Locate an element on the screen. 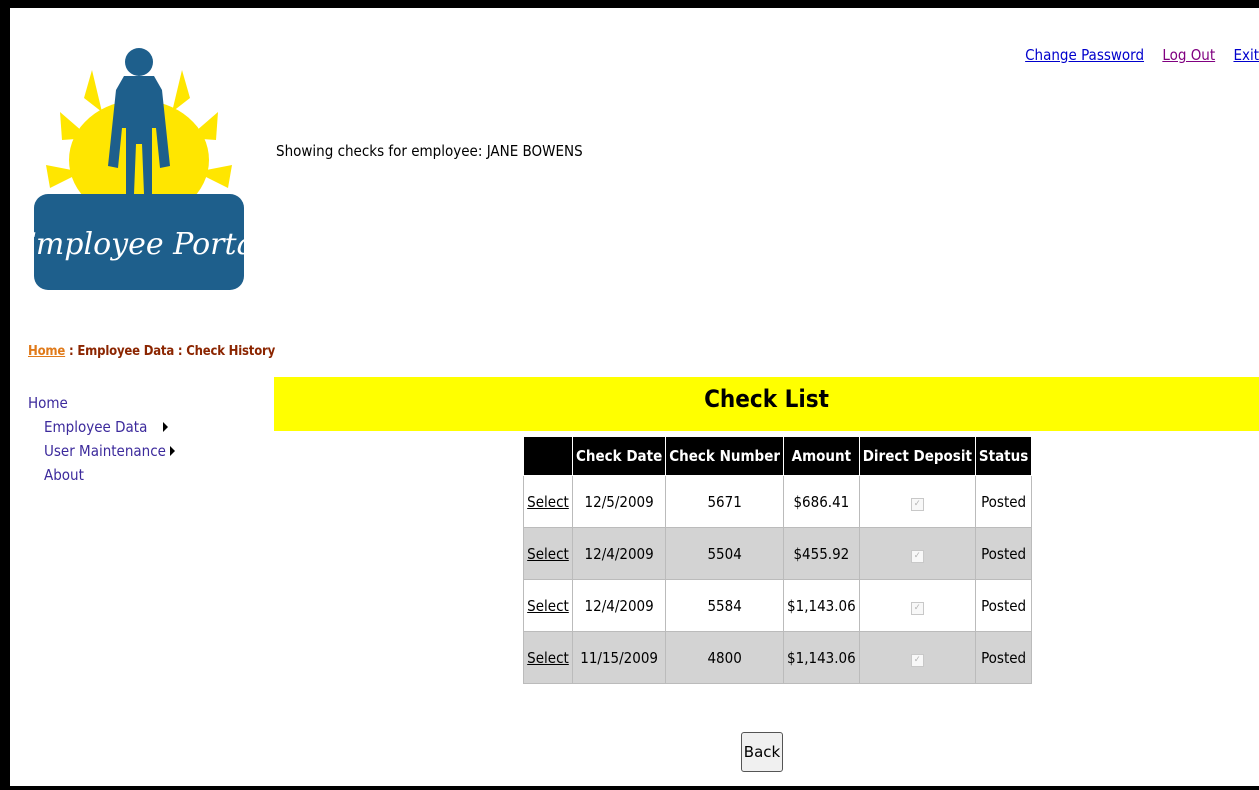 This screenshot has height=790, width=1259. column-header-check-number: Check Number is located at coordinates (725, 456).